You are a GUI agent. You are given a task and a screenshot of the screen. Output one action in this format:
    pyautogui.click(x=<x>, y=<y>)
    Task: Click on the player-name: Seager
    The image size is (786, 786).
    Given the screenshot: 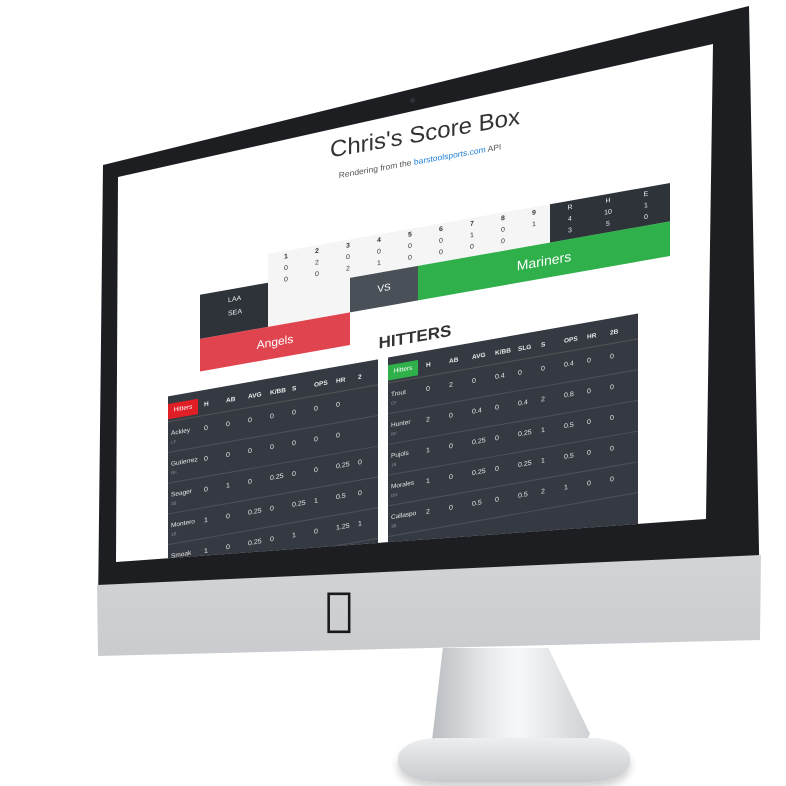 What is the action you would take?
    pyautogui.click(x=181, y=493)
    